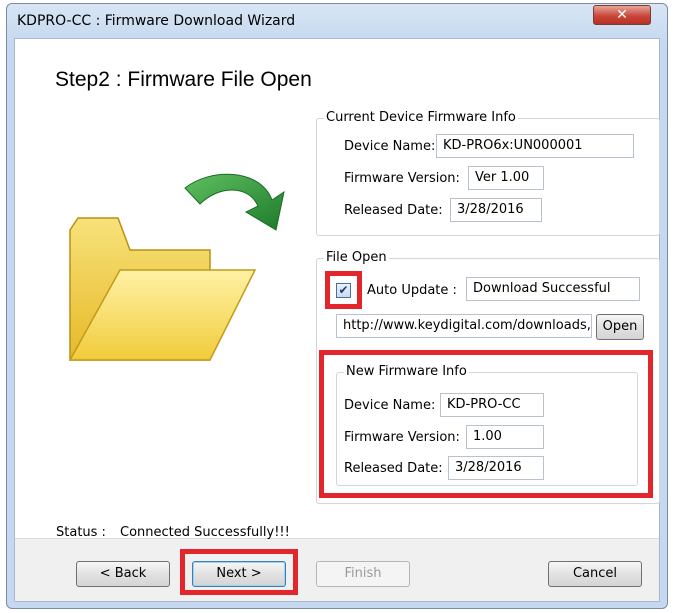 The width and height of the screenshot is (675, 613). Describe the element at coordinates (406, 371) in the screenshot. I see `new-firmware-legend: New Firmware Info` at that location.